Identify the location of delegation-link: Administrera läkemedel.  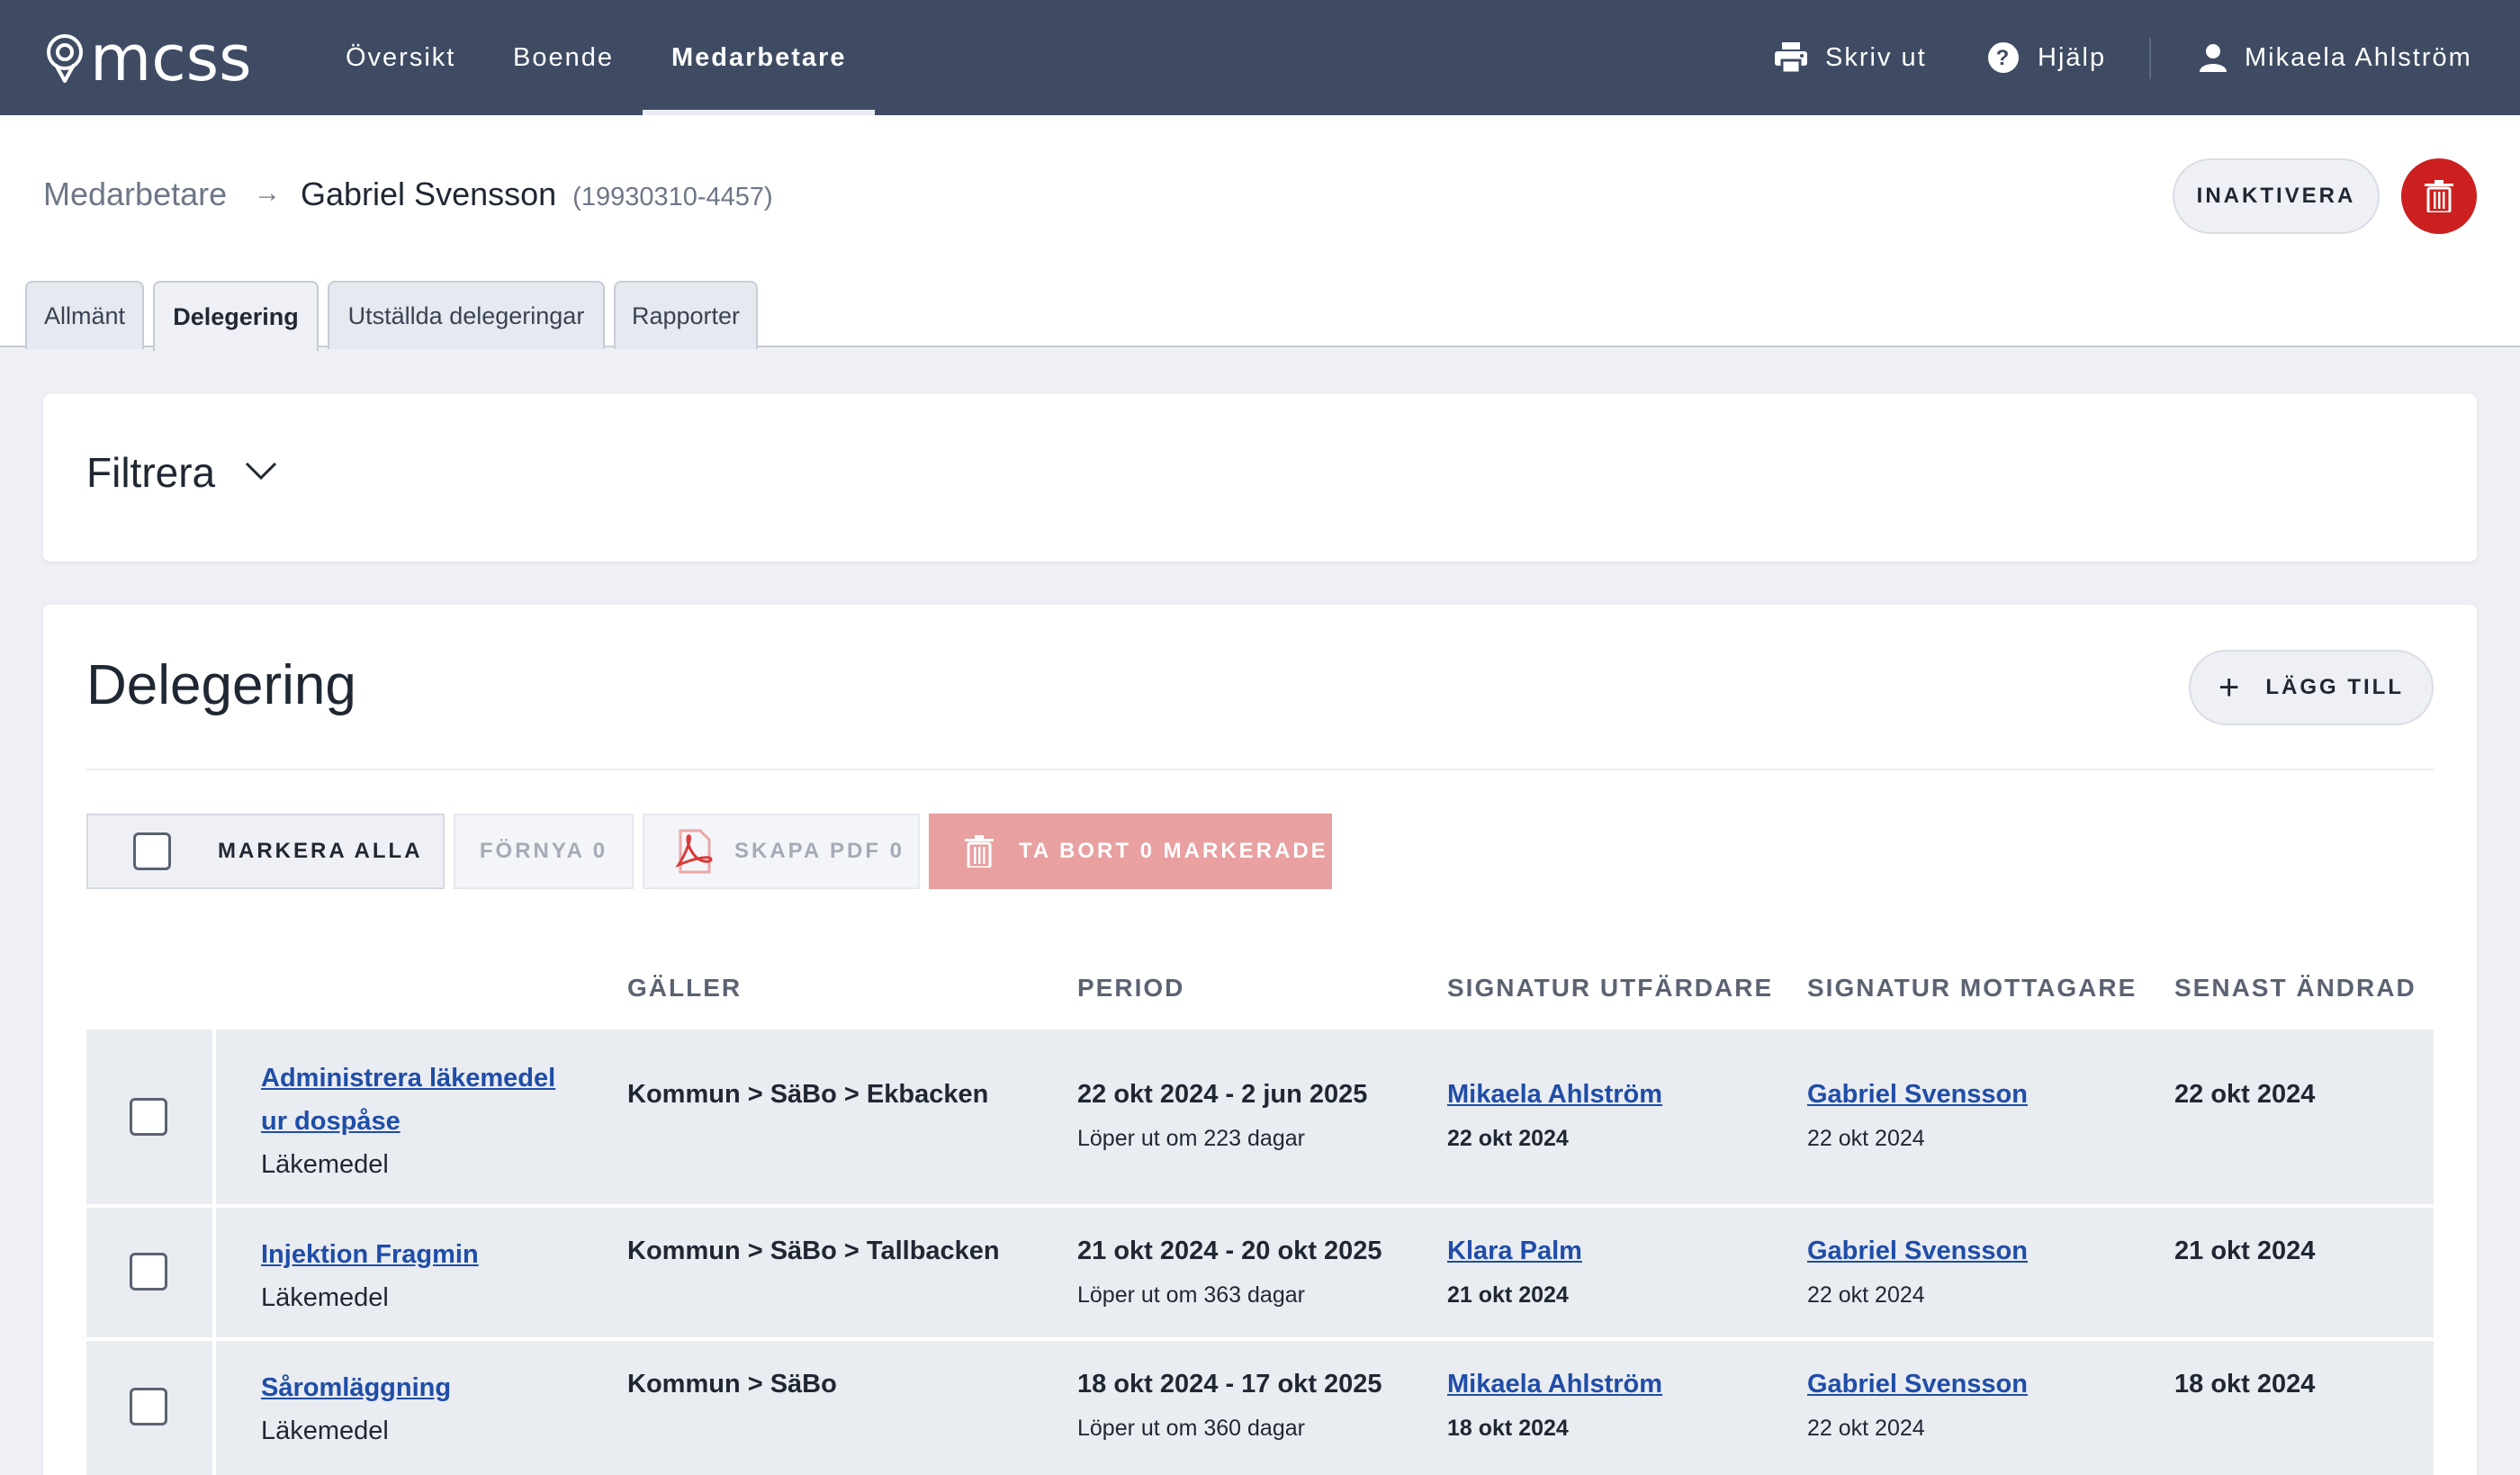
(408, 1078).